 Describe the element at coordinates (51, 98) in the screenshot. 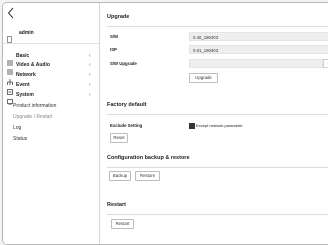

I see `sidebar-item-system: System ‹` at that location.